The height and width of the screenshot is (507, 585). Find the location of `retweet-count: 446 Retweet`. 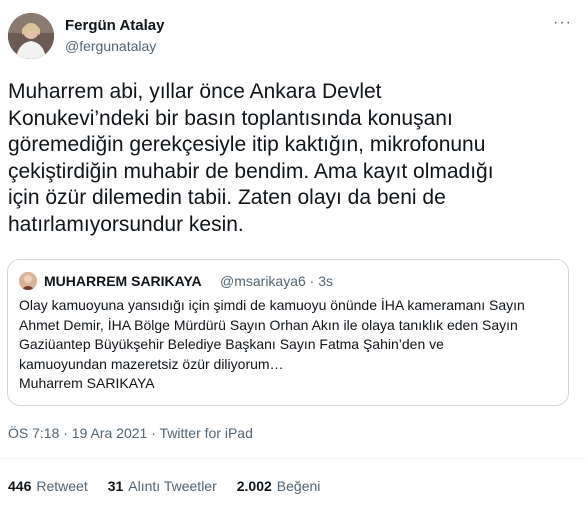

retweet-count: 446 Retweet is located at coordinates (48, 486).